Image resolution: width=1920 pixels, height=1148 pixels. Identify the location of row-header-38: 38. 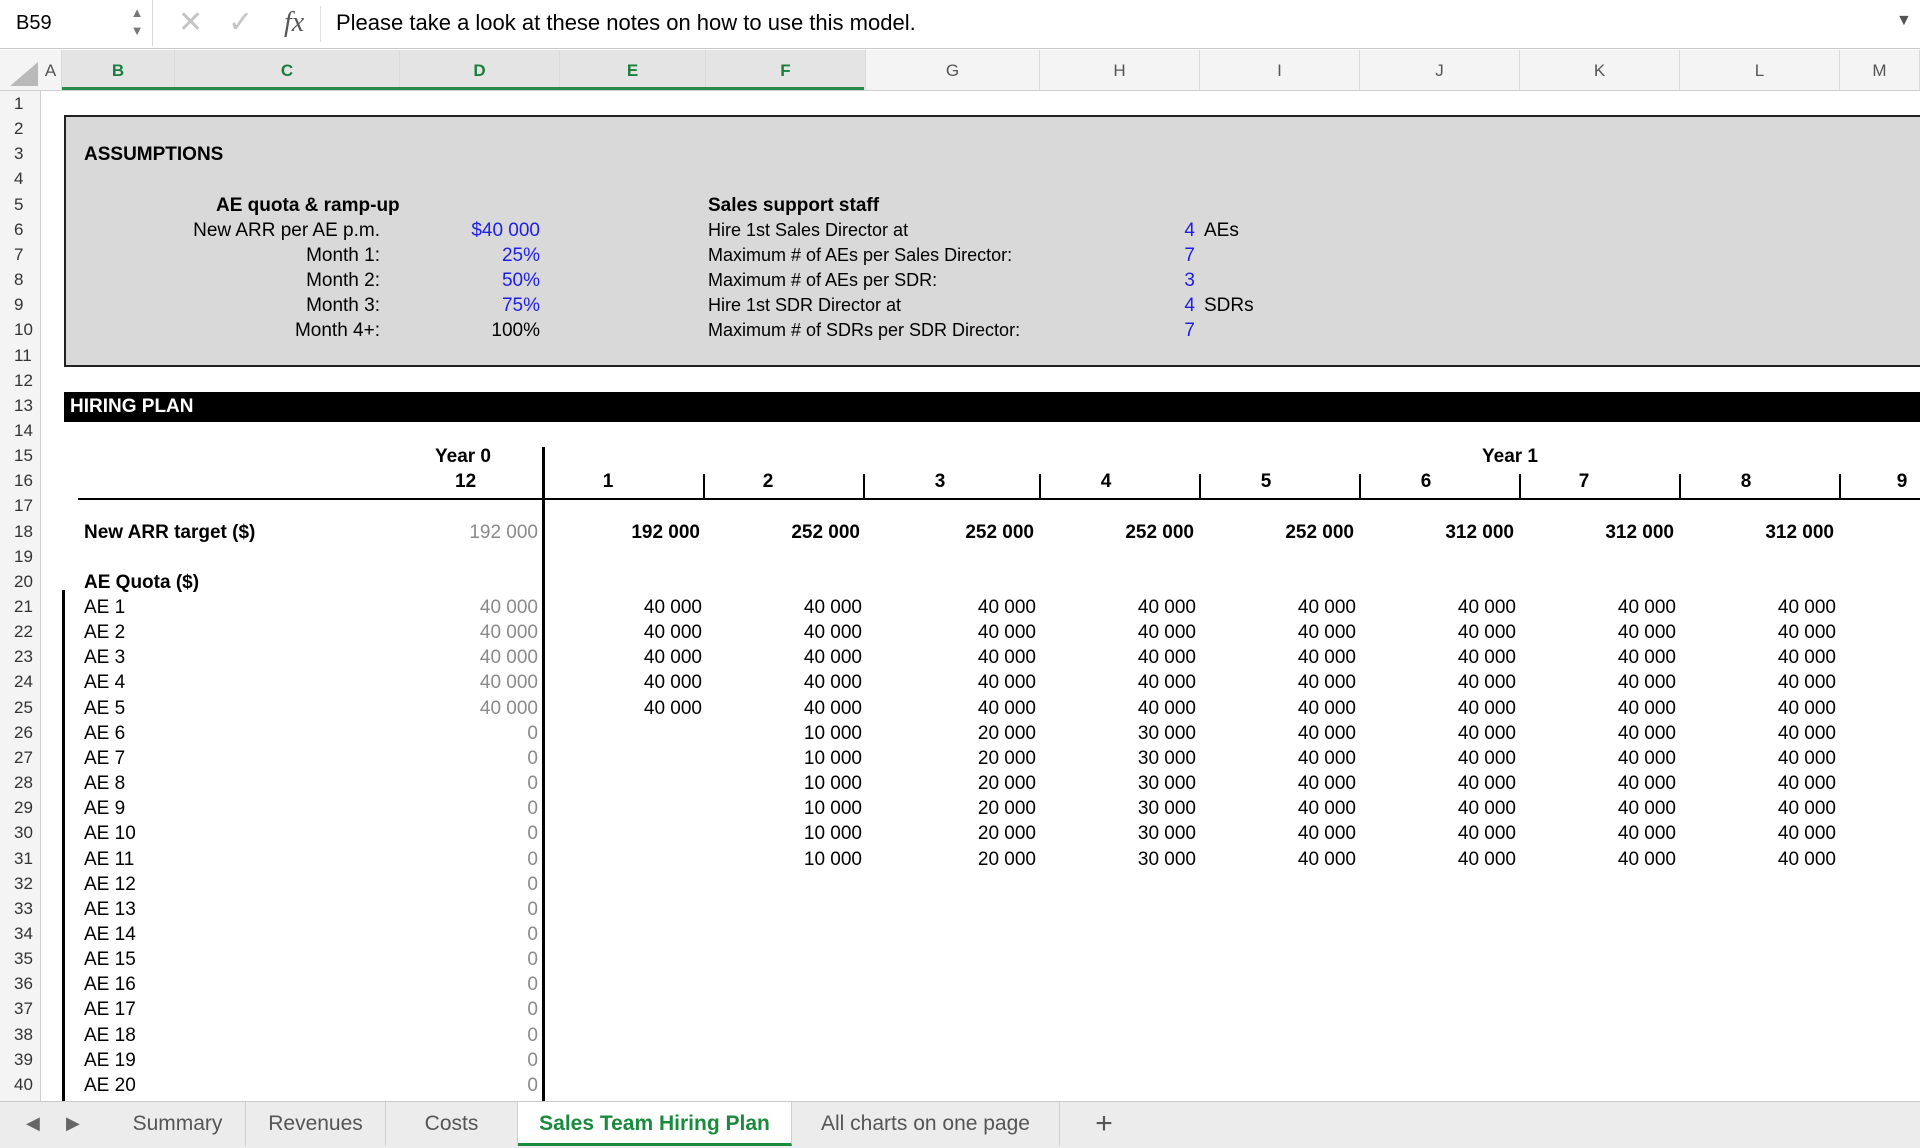
(20, 1034).